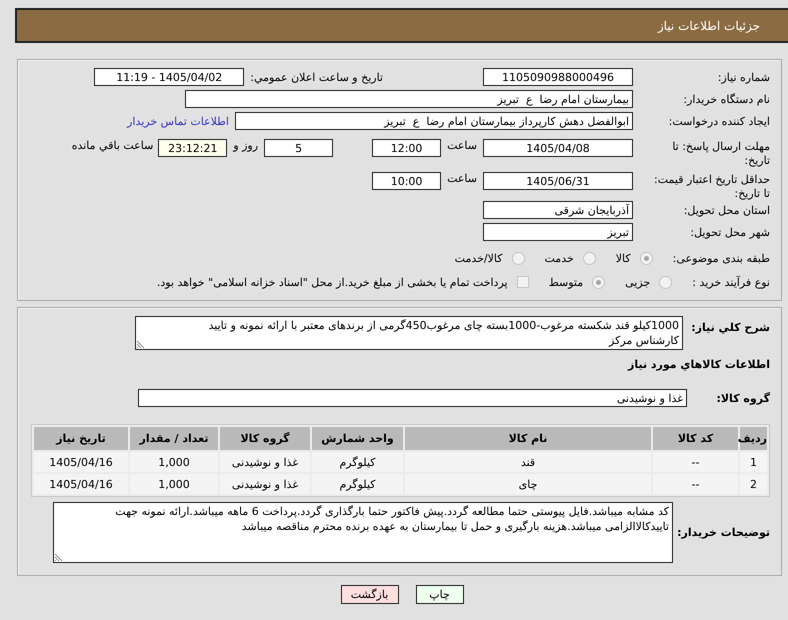 The width and height of the screenshot is (788, 620). I want to click on goods-group-field: غذا و نوشیدنی, so click(412, 398).